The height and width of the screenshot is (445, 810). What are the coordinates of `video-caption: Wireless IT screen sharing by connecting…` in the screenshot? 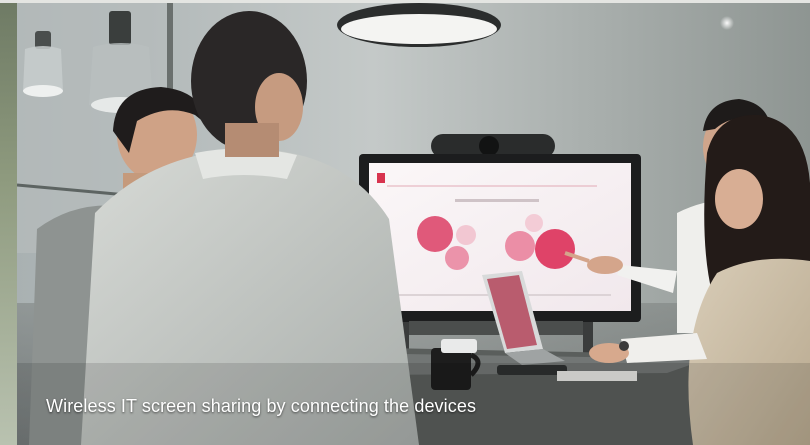 It's located at (261, 406).